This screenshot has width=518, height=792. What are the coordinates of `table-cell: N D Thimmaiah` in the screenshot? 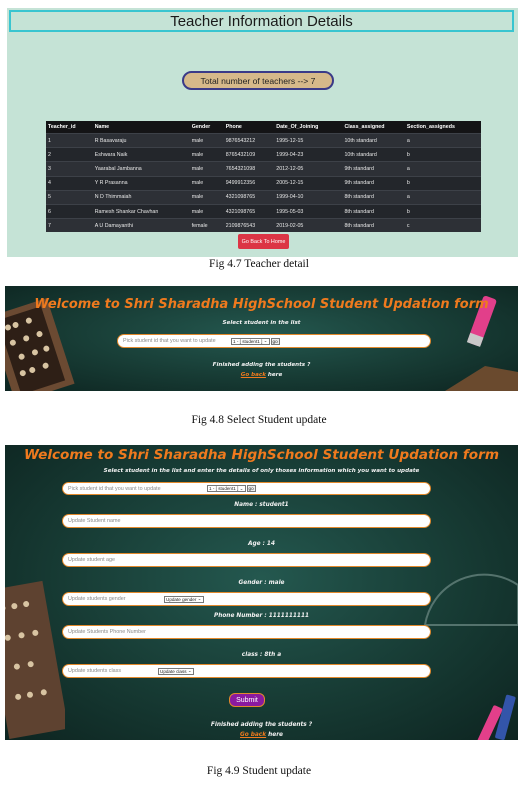 It's located at (141, 197).